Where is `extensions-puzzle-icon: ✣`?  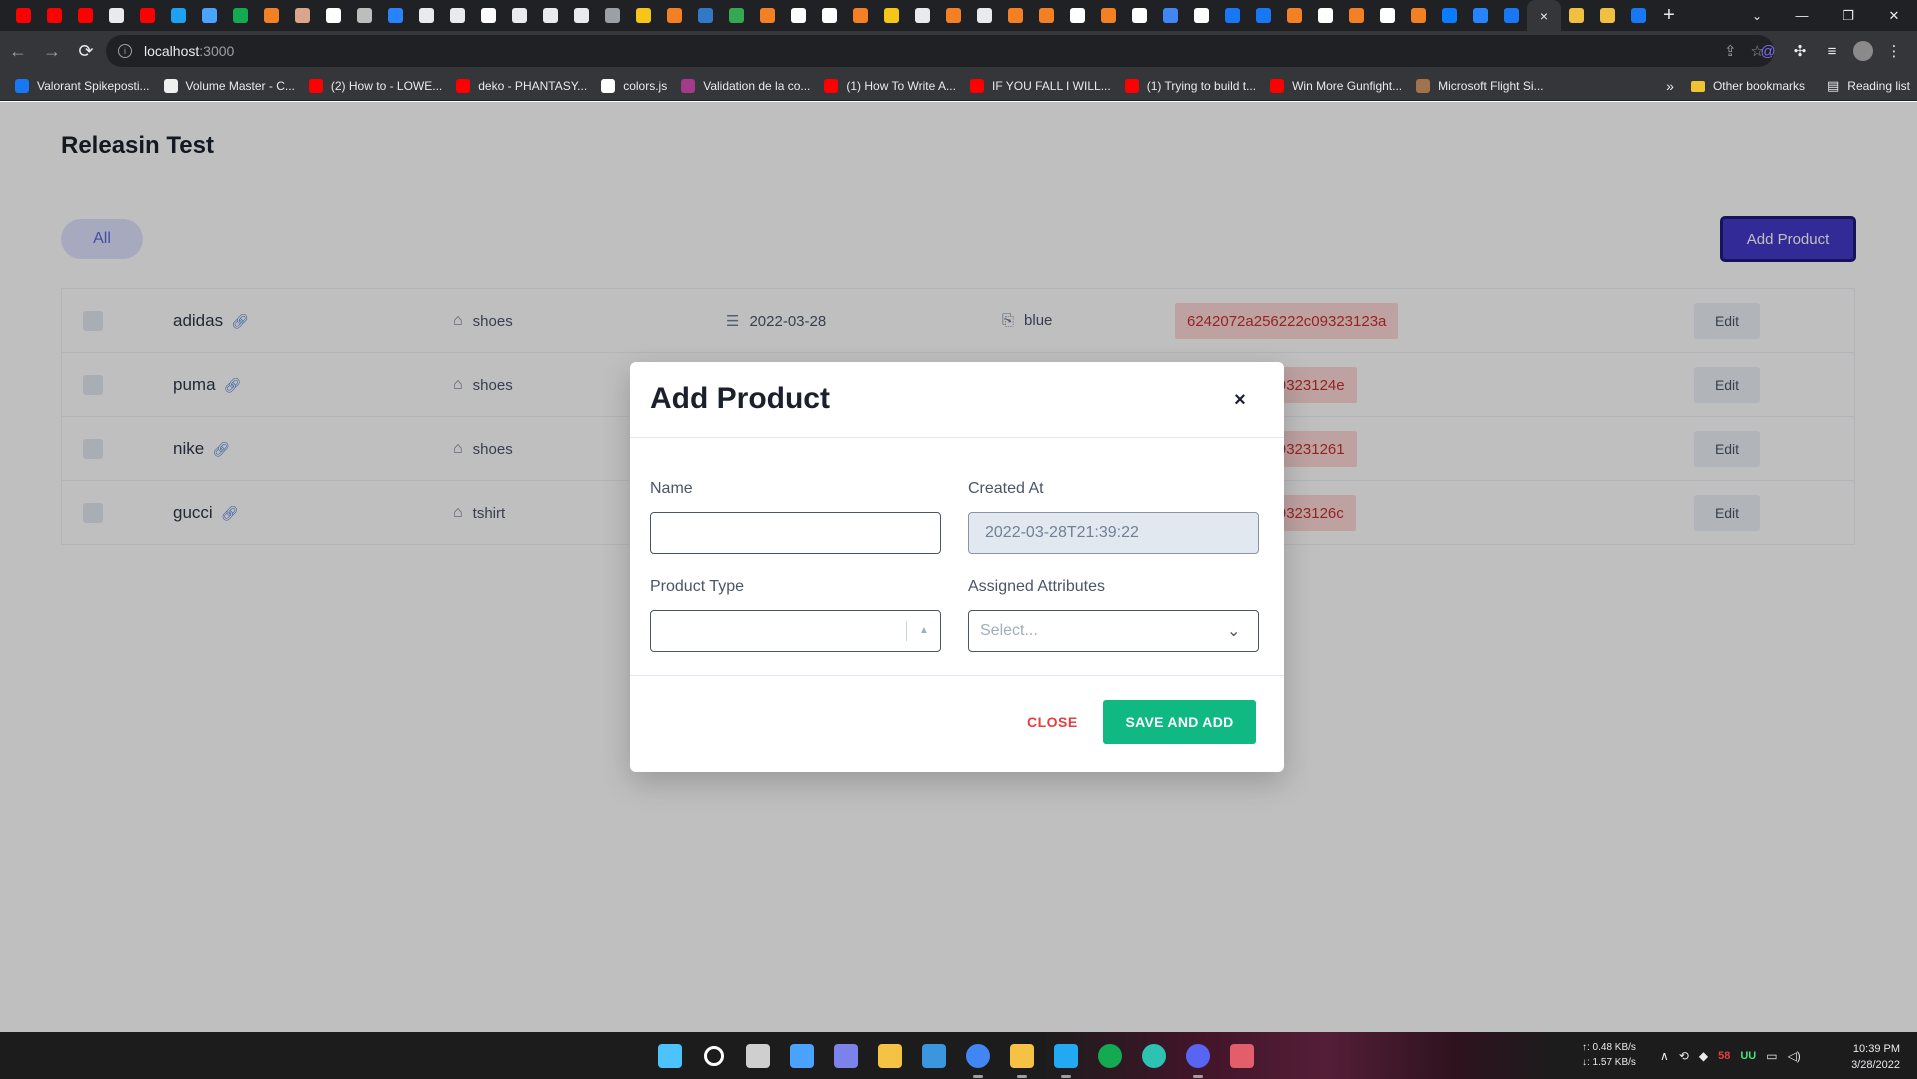 extensions-puzzle-icon: ✣ is located at coordinates (1800, 51).